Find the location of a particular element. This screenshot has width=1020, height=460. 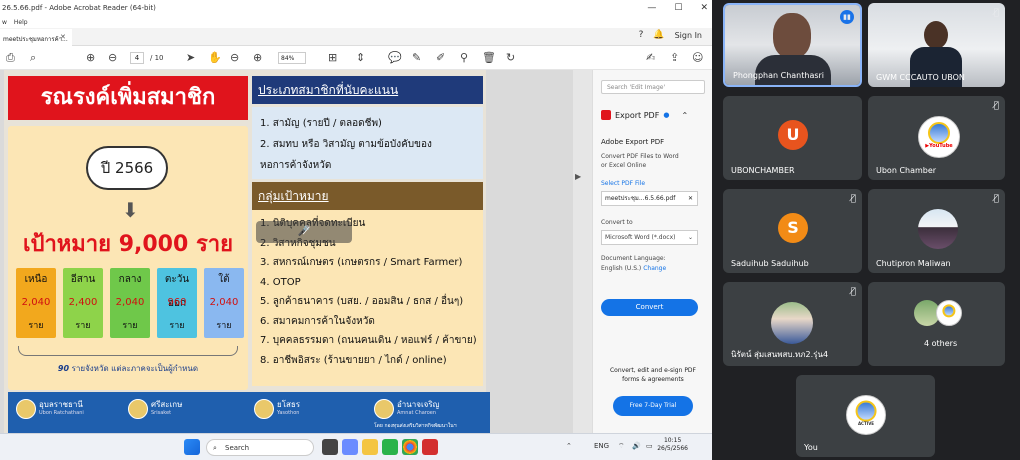

export-pdf-header: Export PDF ● ⌃ is located at coordinates (644, 115).